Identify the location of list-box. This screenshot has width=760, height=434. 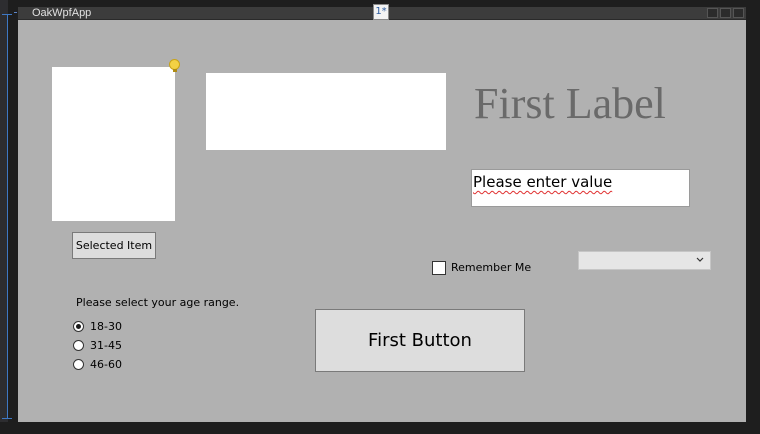
(113, 144).